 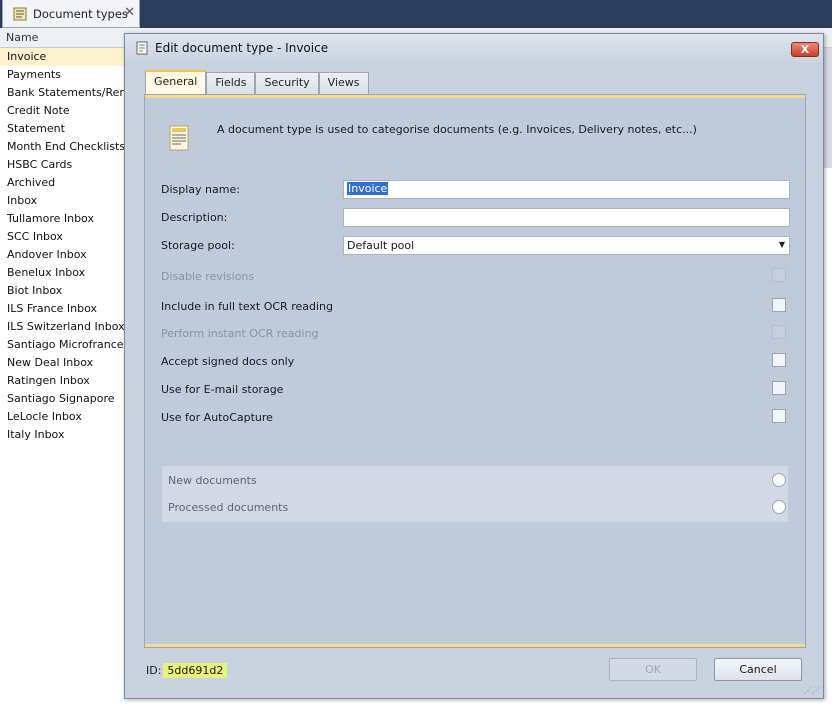 I want to click on close-button: X, so click(x=805, y=49).